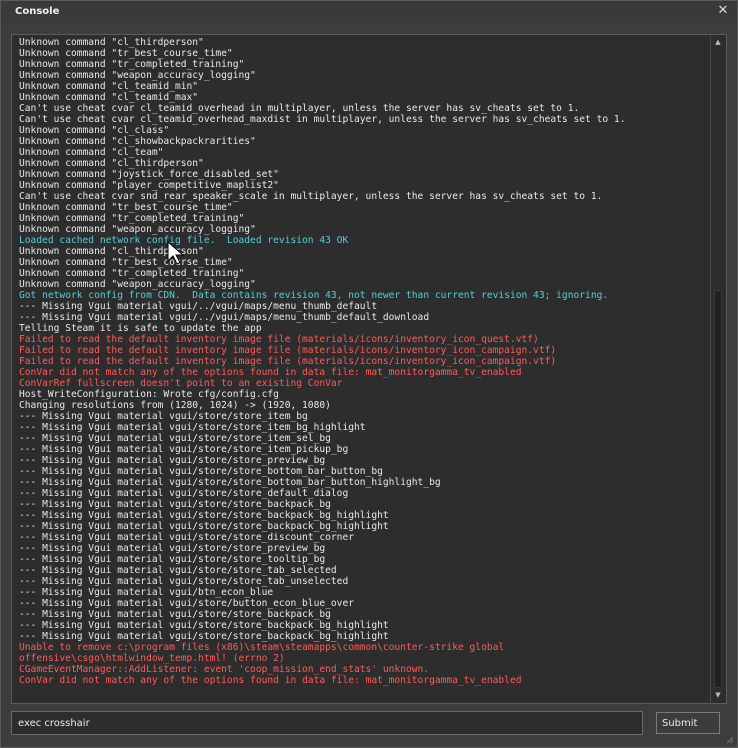 Image resolution: width=738 pixels, height=748 pixels. I want to click on scroll-down-icon: ▼, so click(718, 695).